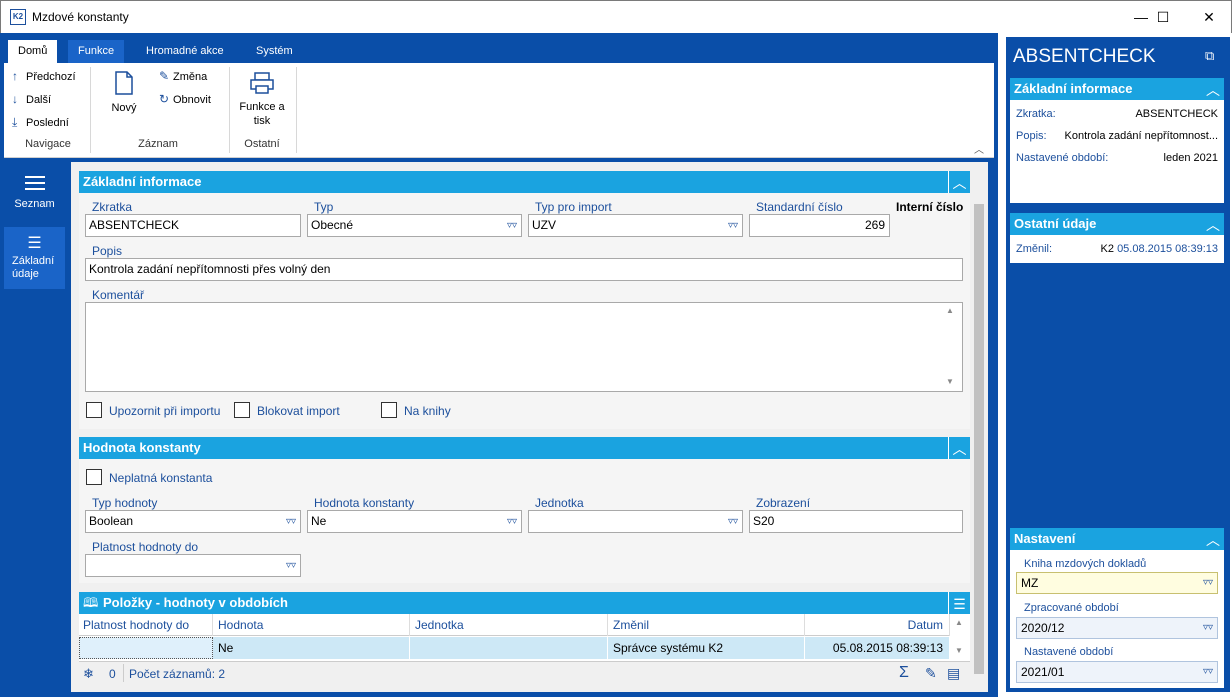 The image size is (1232, 697). What do you see at coordinates (274, 51) in the screenshot?
I see `tab-system: Systém` at bounding box center [274, 51].